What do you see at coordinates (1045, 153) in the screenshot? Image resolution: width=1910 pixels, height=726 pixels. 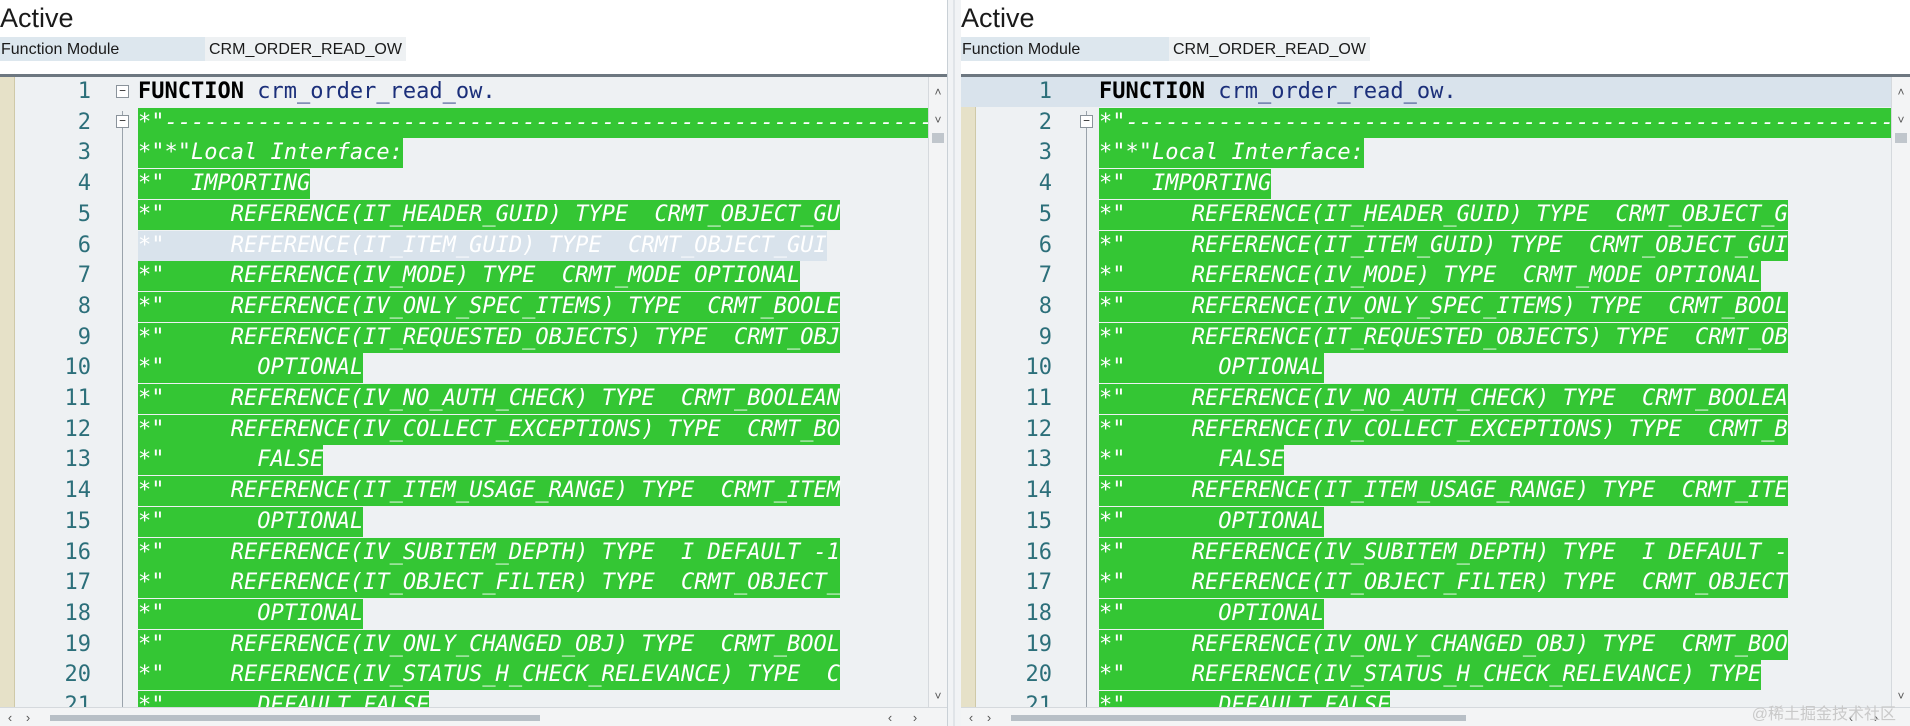 I see `line-number: 3` at bounding box center [1045, 153].